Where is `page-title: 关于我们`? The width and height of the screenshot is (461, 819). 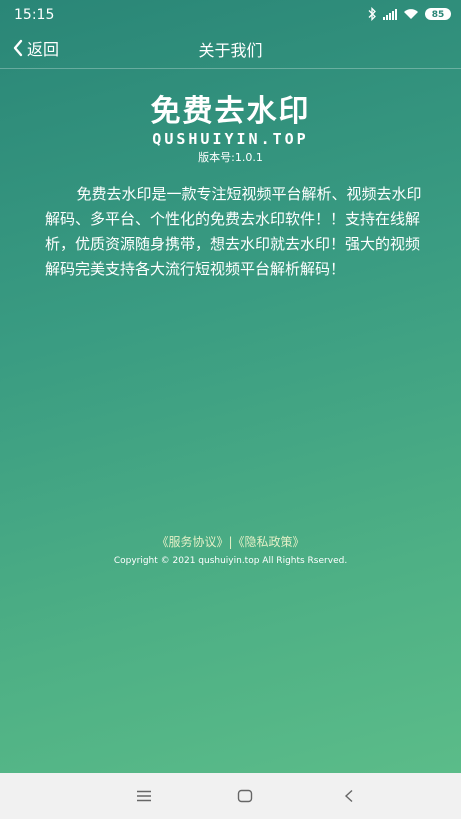
page-title: 关于我们 is located at coordinates (230, 50).